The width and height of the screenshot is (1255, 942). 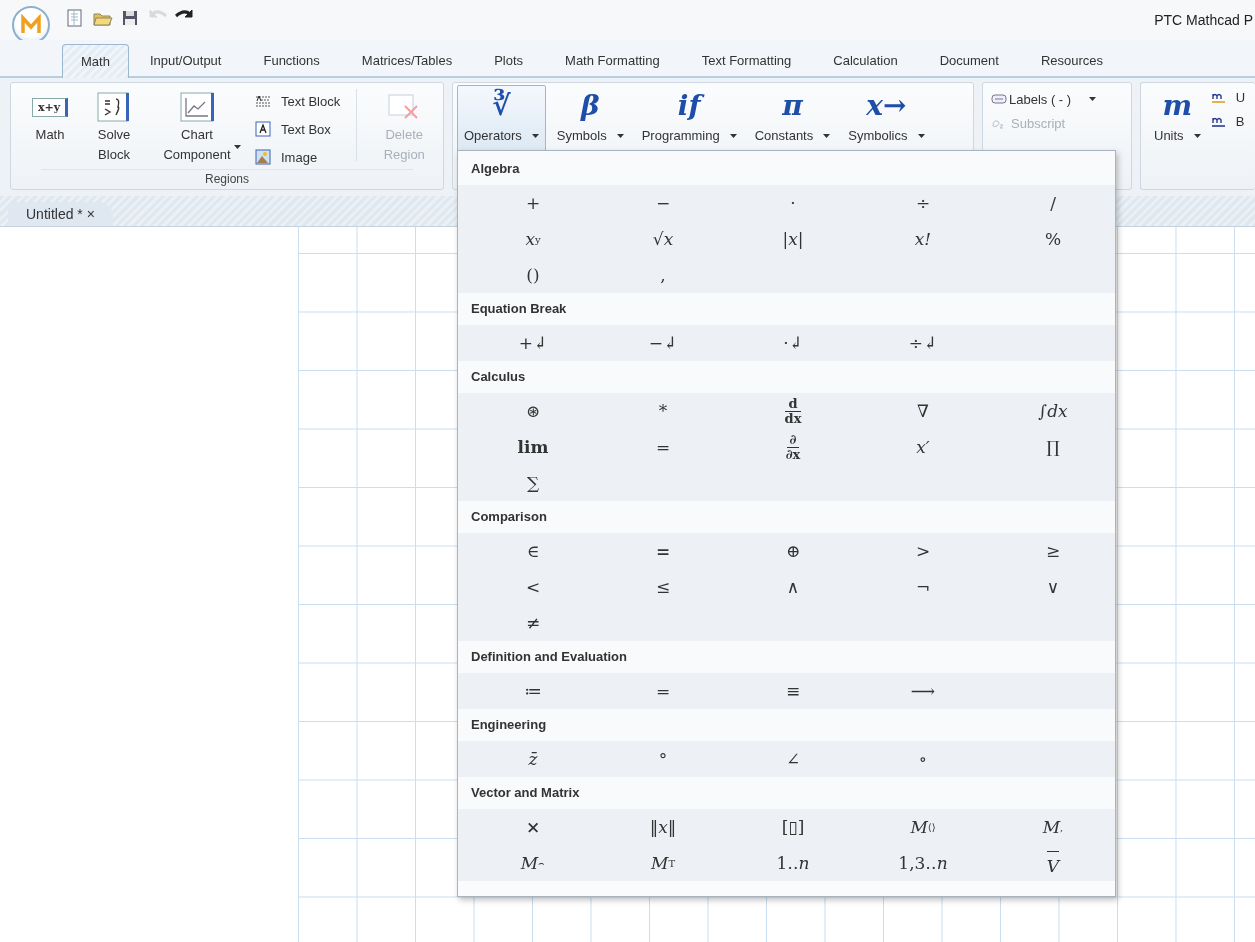 I want to click on operator-item: ≠, so click(x=533, y=623).